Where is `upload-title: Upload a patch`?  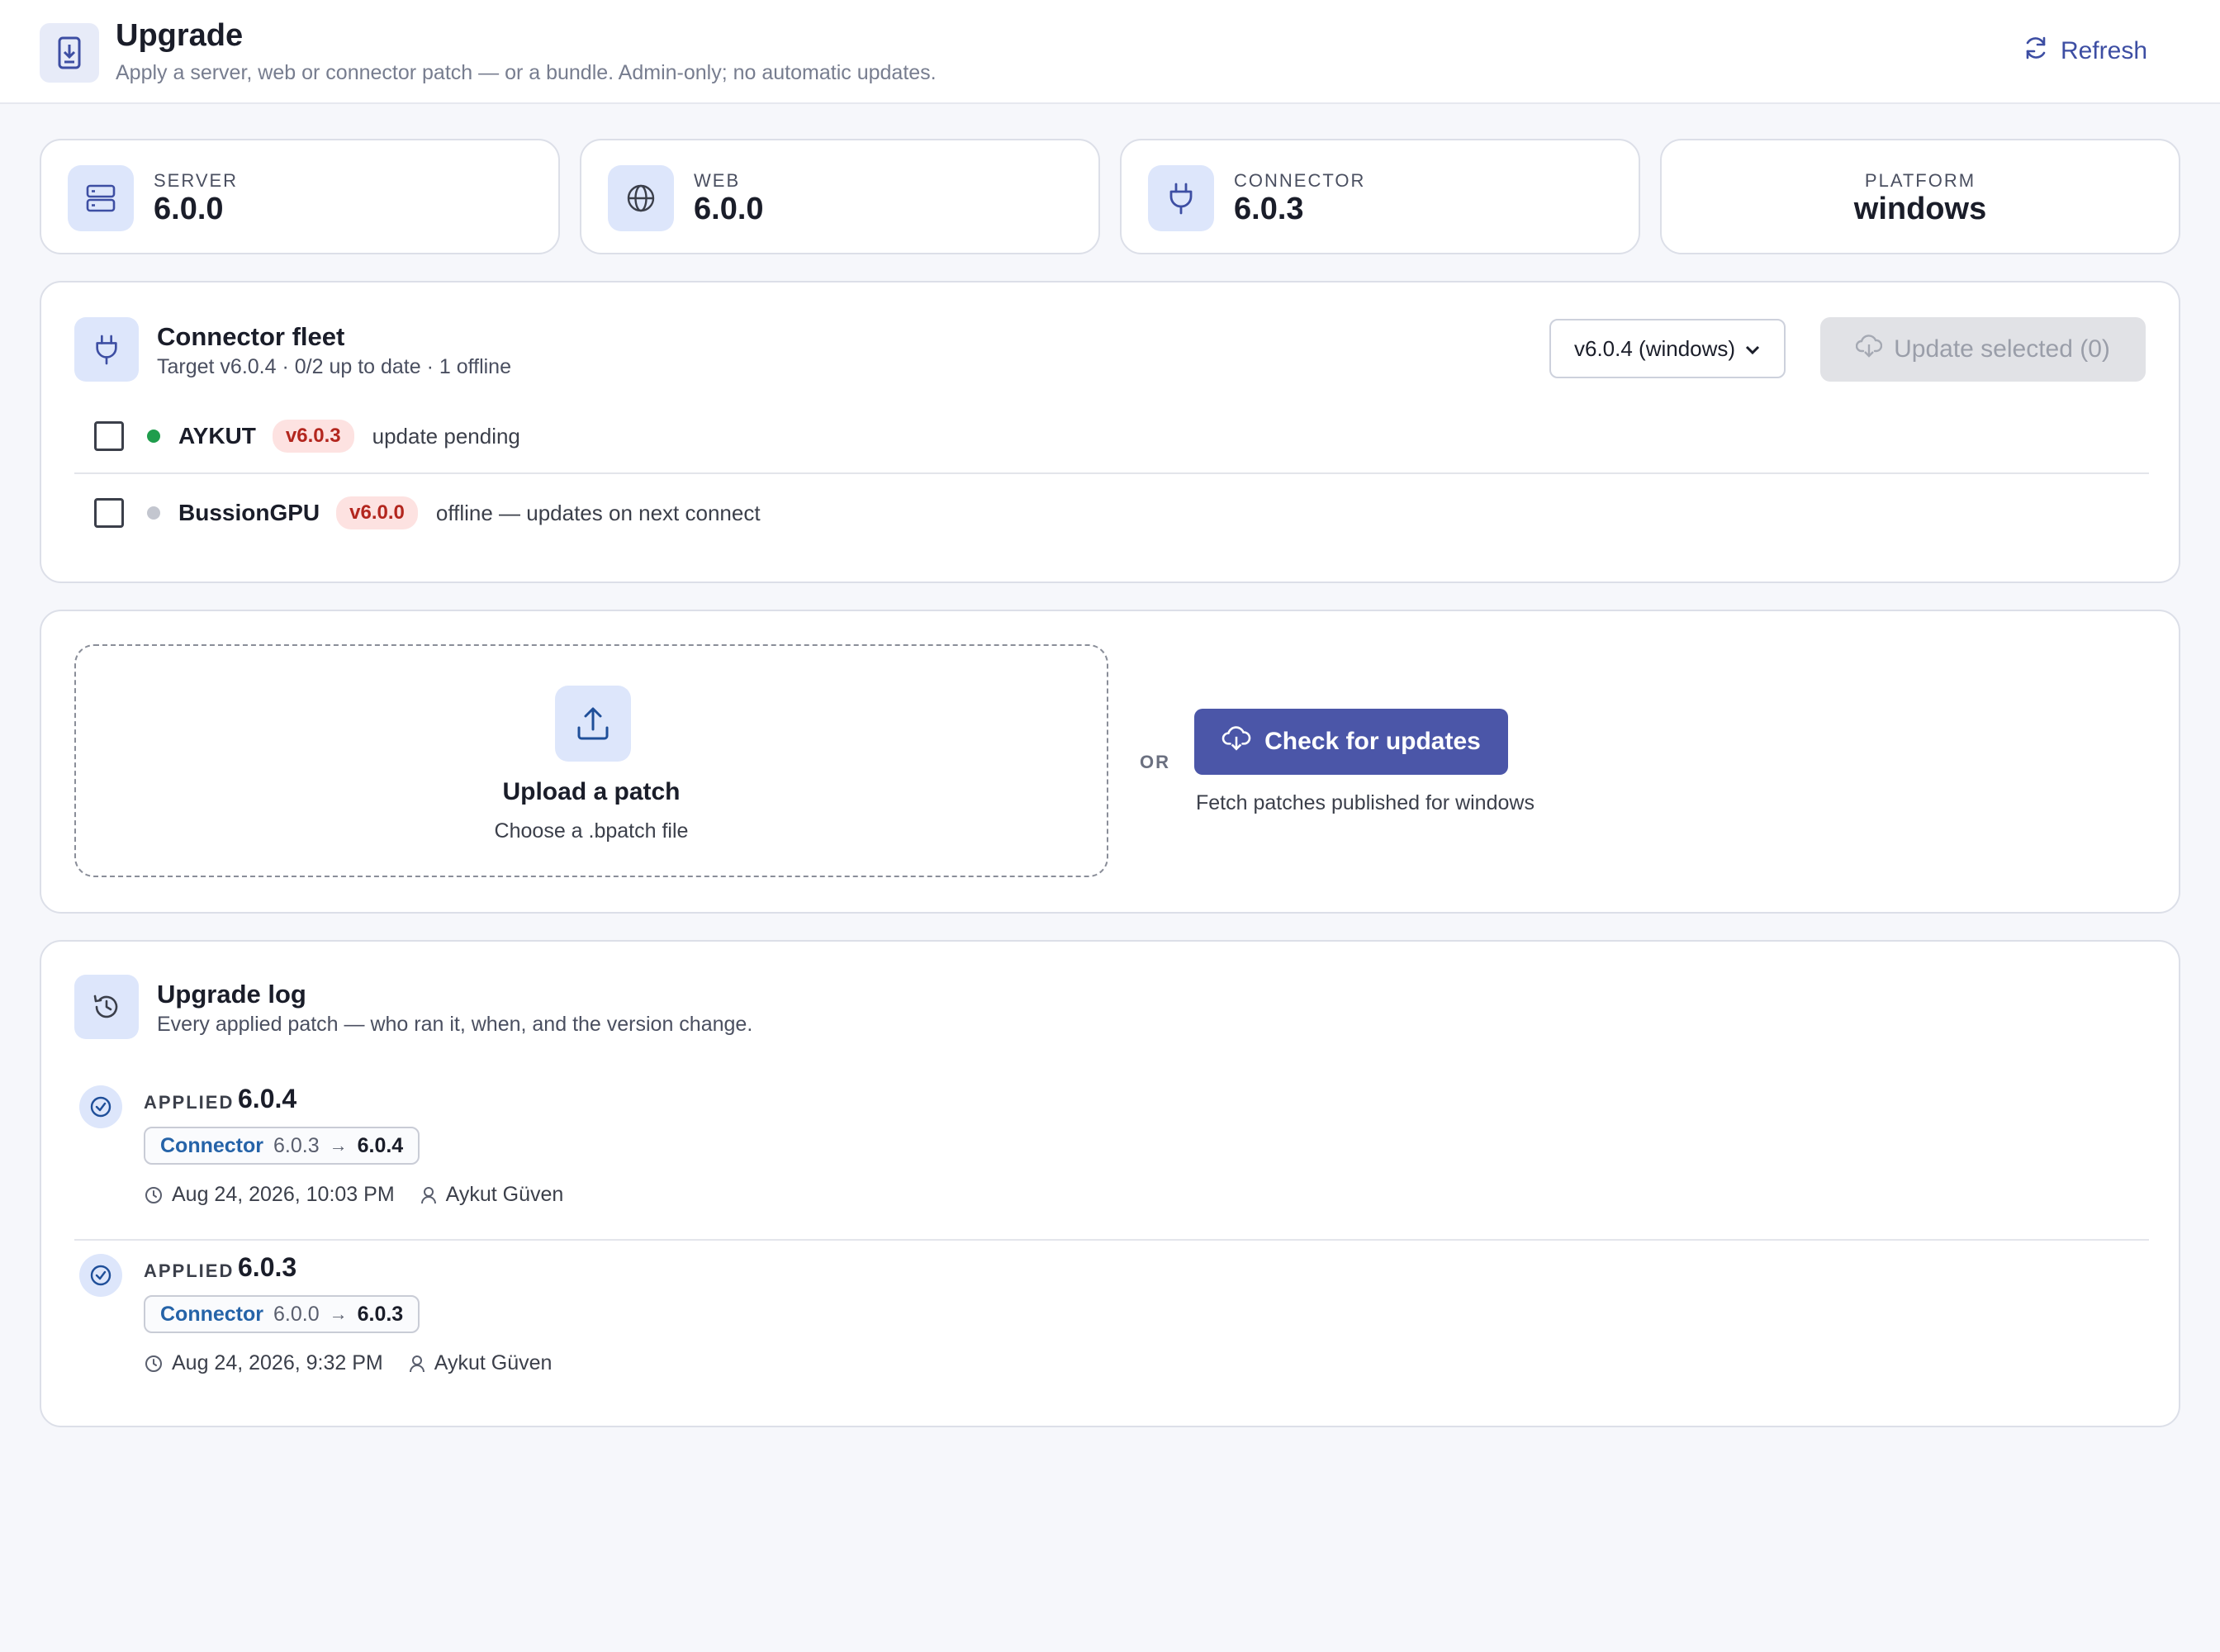 upload-title: Upload a patch is located at coordinates (591, 791).